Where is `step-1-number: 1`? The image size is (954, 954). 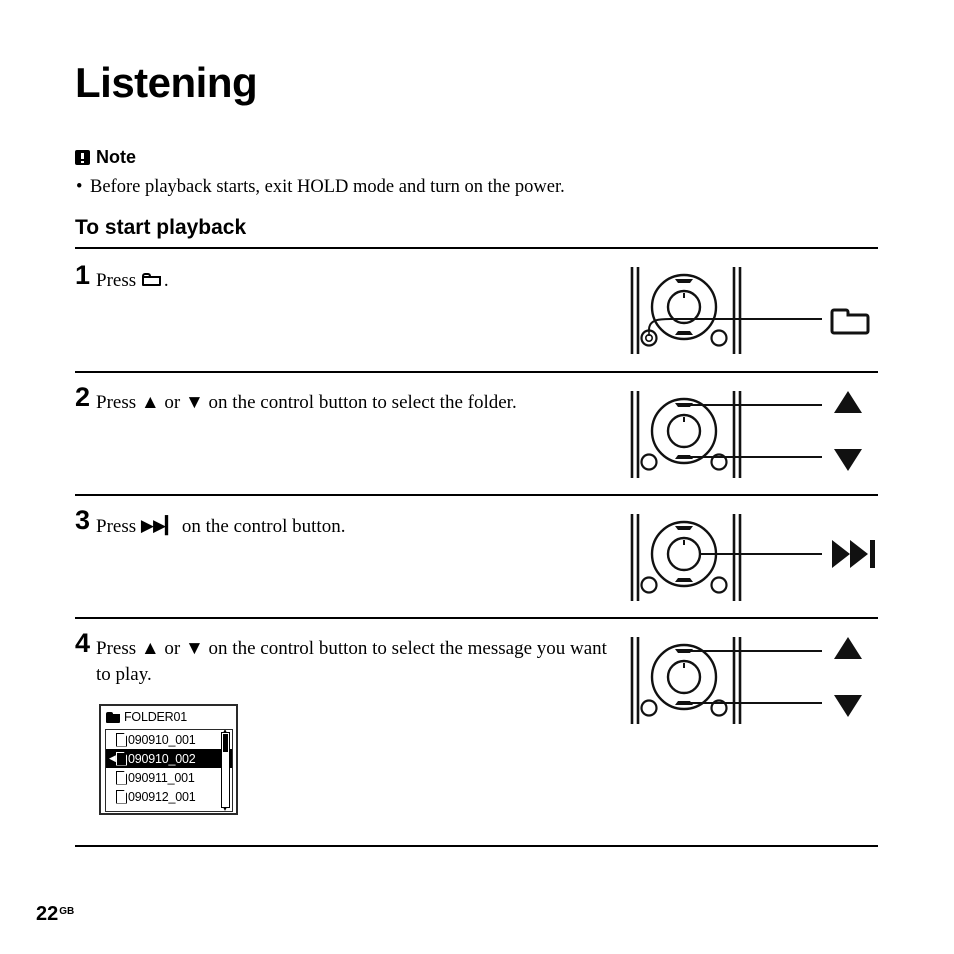 step-1-number: 1 is located at coordinates (83, 275).